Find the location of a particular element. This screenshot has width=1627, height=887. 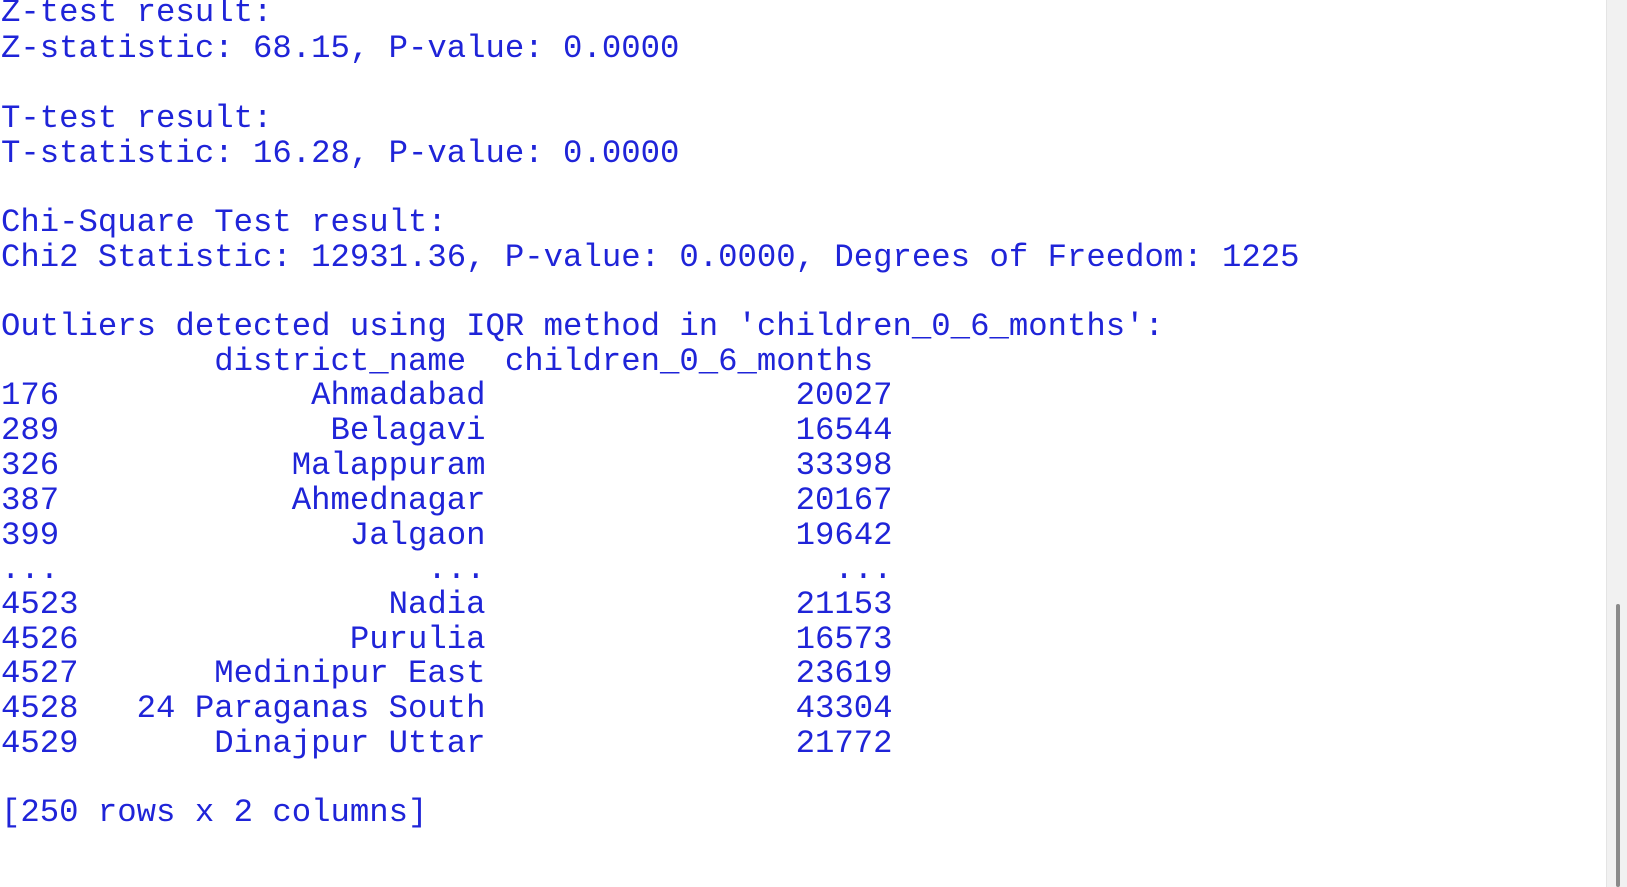

t-test-result: T-statistic: 16.28, P-value: 0.0000 is located at coordinates (340, 153).